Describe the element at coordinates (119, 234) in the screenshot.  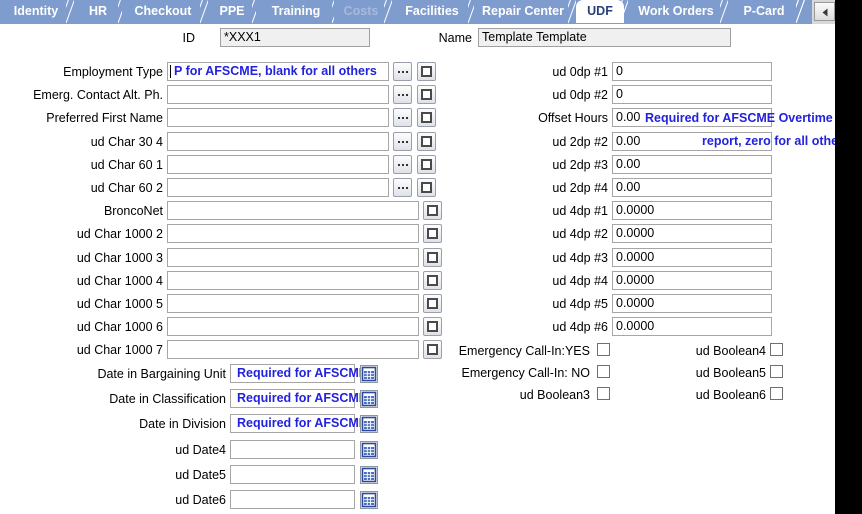
I see `field-label-7: ud Char 1000 2` at that location.